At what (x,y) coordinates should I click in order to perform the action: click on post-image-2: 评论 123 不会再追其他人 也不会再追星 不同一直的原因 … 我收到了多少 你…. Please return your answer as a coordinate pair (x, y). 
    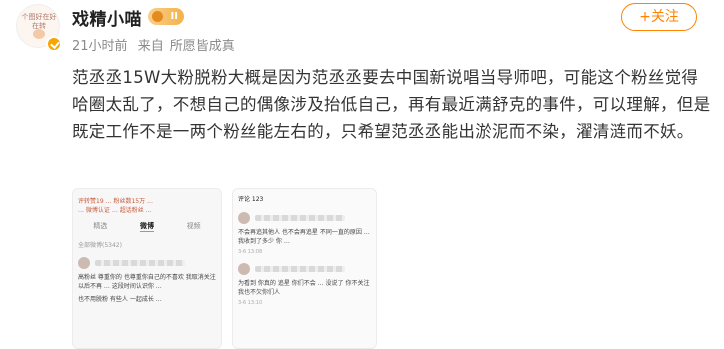
    Looking at the image, I should click on (304, 268).